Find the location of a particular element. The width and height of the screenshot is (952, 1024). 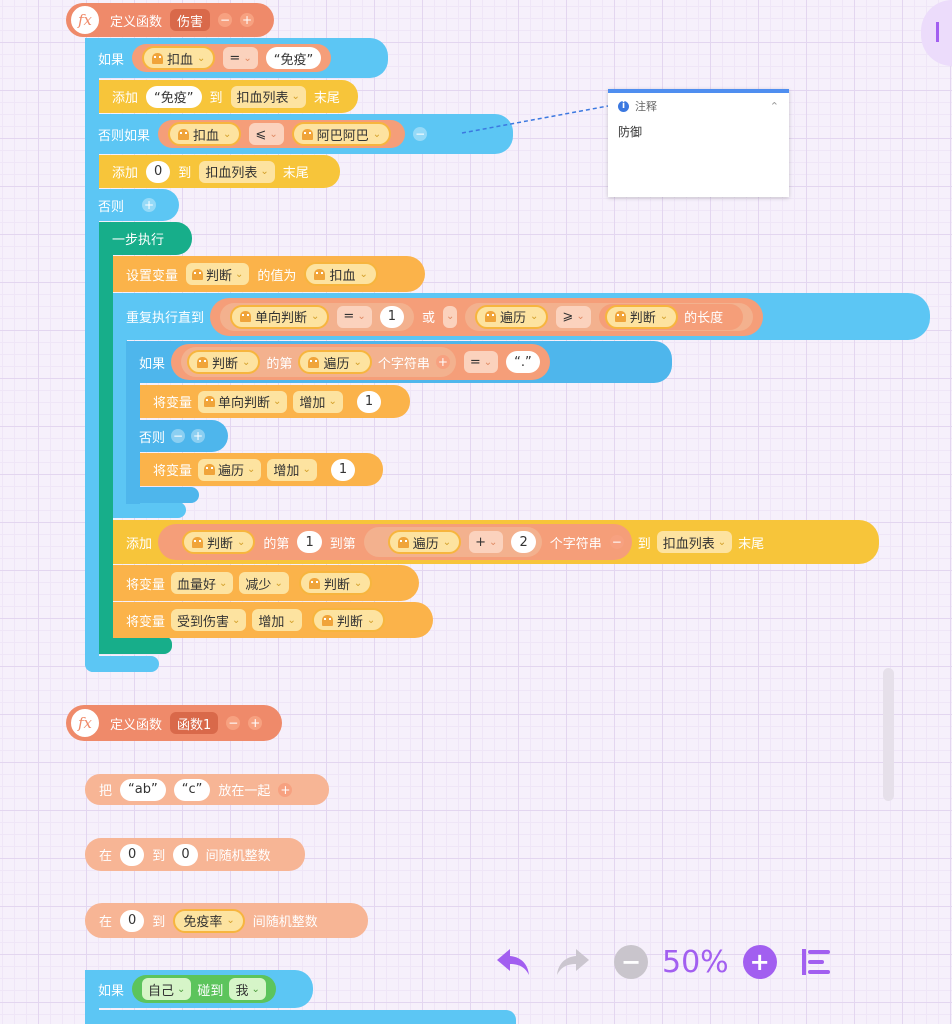

add-to-list-block: 添加 “免疫” 到 扣血列表 ⌄ 末尾 is located at coordinates (228, 96).